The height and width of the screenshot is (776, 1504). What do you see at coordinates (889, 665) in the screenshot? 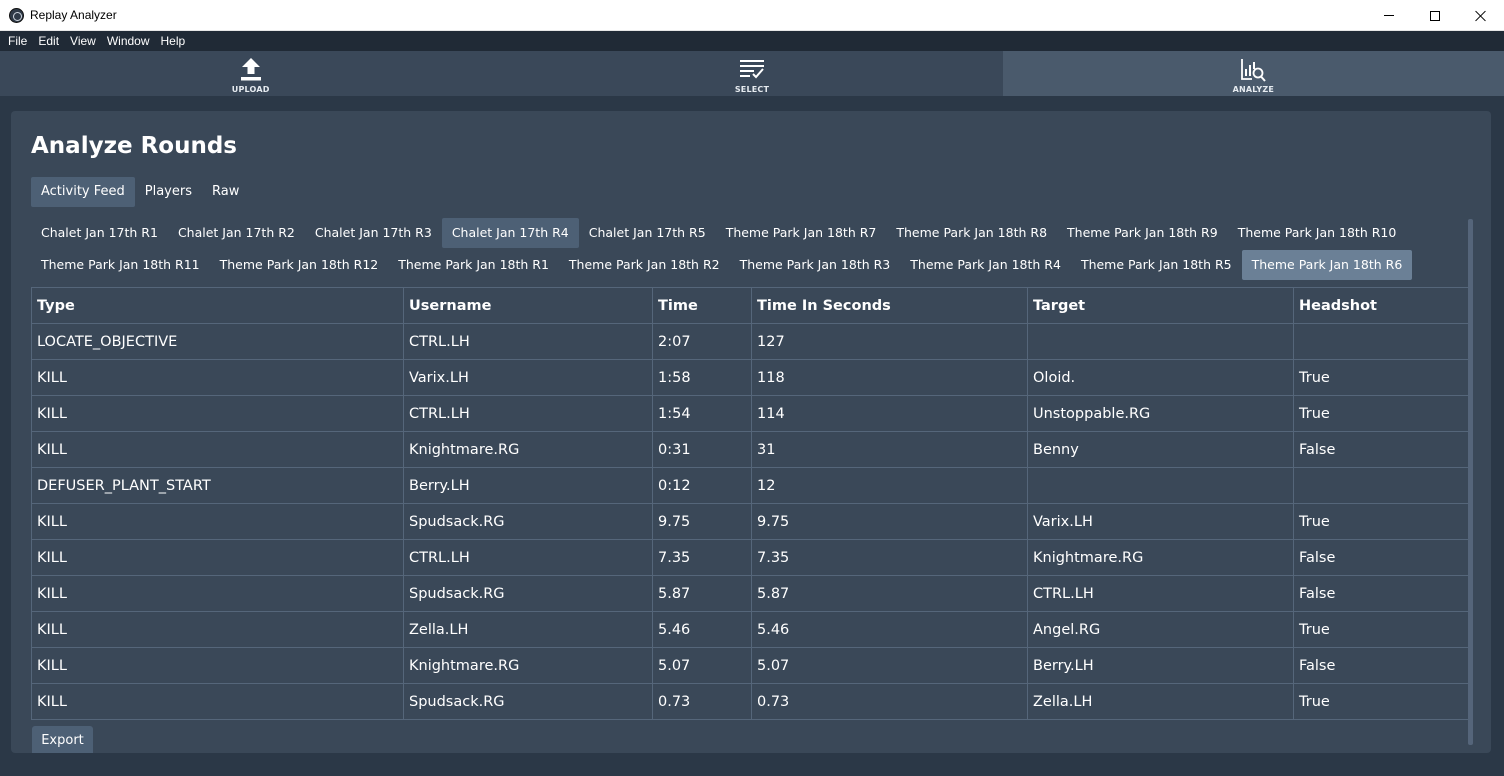
I see `cell-time-in-seconds: 5.07` at bounding box center [889, 665].